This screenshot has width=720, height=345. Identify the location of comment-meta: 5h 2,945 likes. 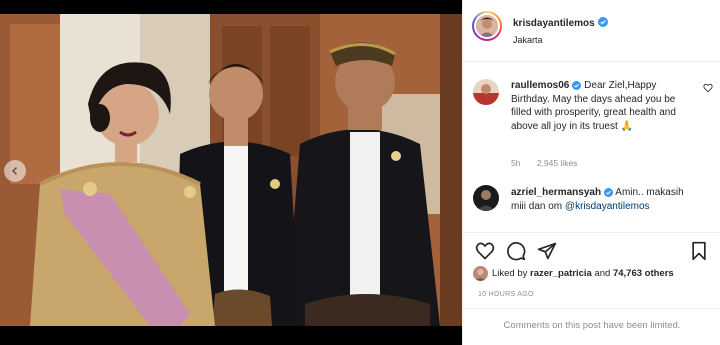
(551, 163).